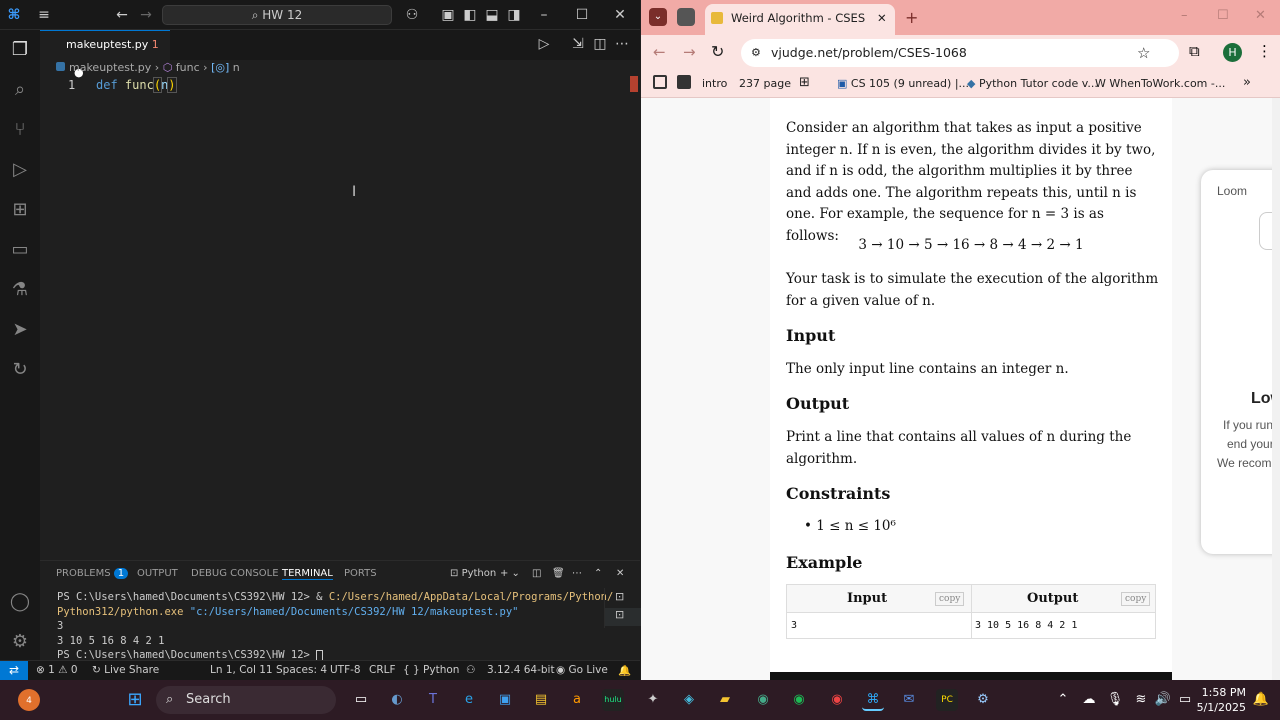 Image resolution: width=1280 pixels, height=720 pixels. What do you see at coordinates (686, 17) in the screenshot?
I see `workspace-icon` at bounding box center [686, 17].